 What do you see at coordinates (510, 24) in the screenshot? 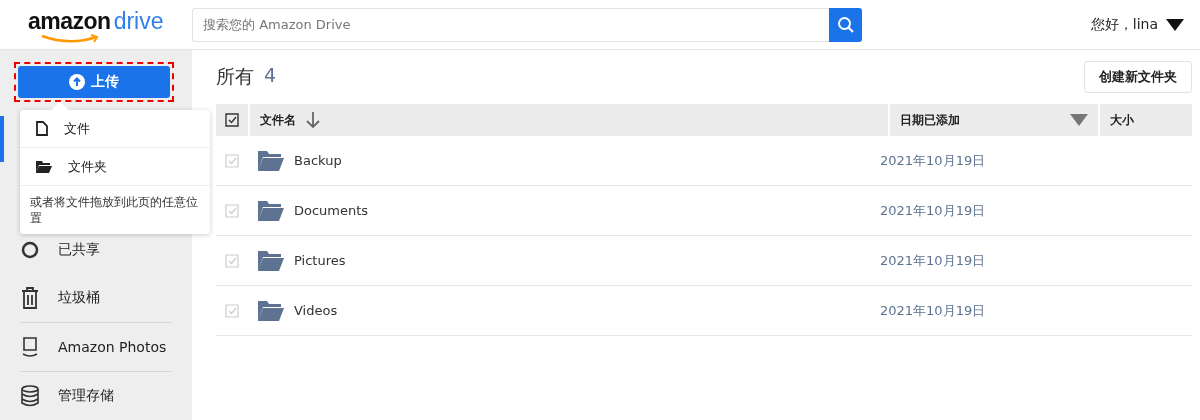
I see `search-field: 搜索您的 Amazon Drive` at bounding box center [510, 24].